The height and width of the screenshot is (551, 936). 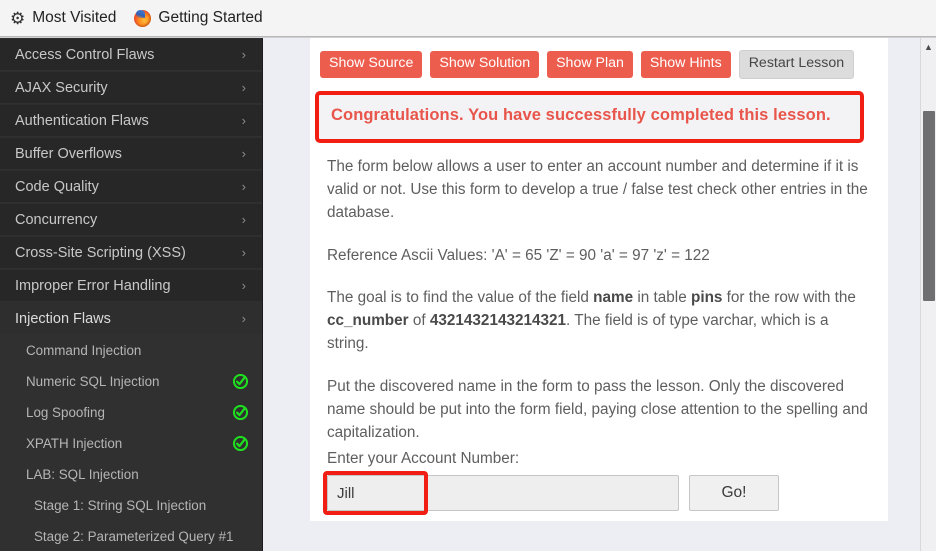 I want to click on bookmark-getting-started-label: Getting Started, so click(x=210, y=17).